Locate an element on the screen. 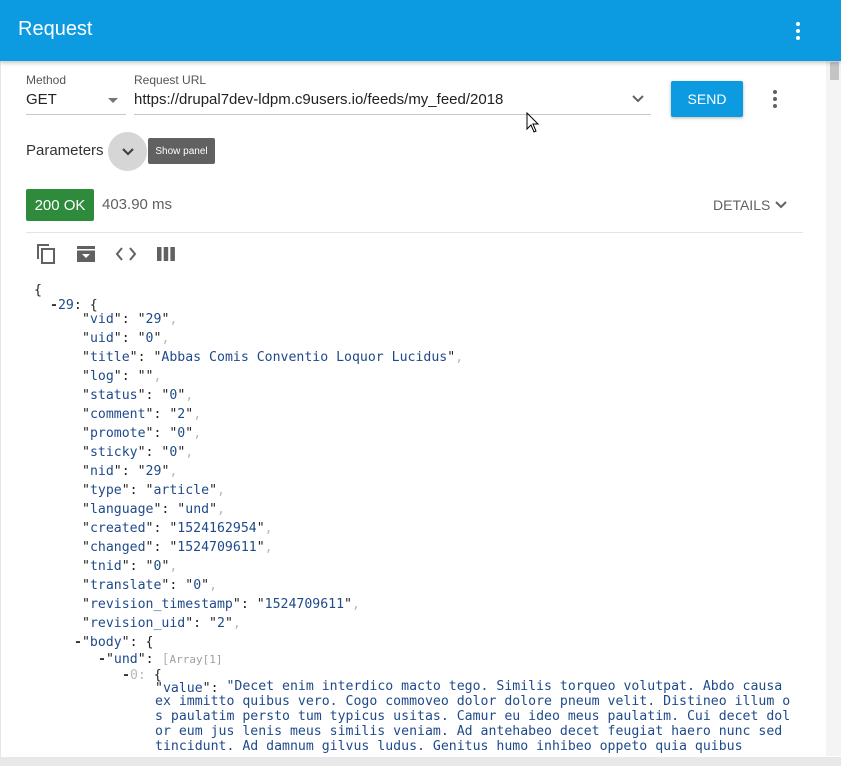 This screenshot has height=766, width=841. json-field: "nid": "29", is located at coordinates (130, 471).